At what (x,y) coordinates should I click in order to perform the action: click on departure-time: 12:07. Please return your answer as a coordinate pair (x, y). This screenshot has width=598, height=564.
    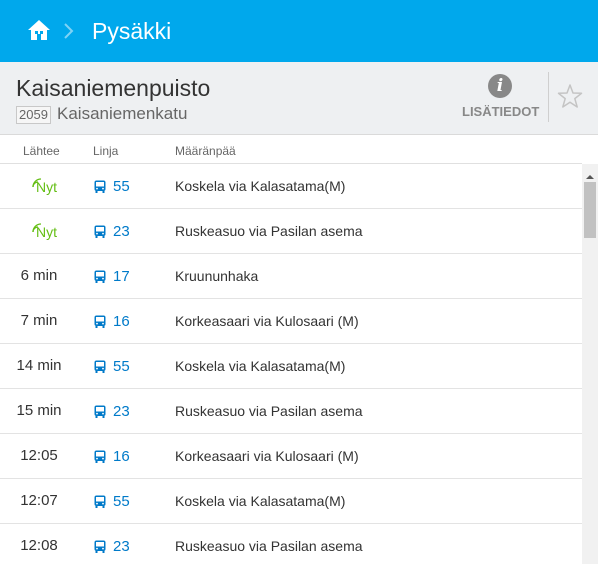
    Looking at the image, I should click on (39, 500).